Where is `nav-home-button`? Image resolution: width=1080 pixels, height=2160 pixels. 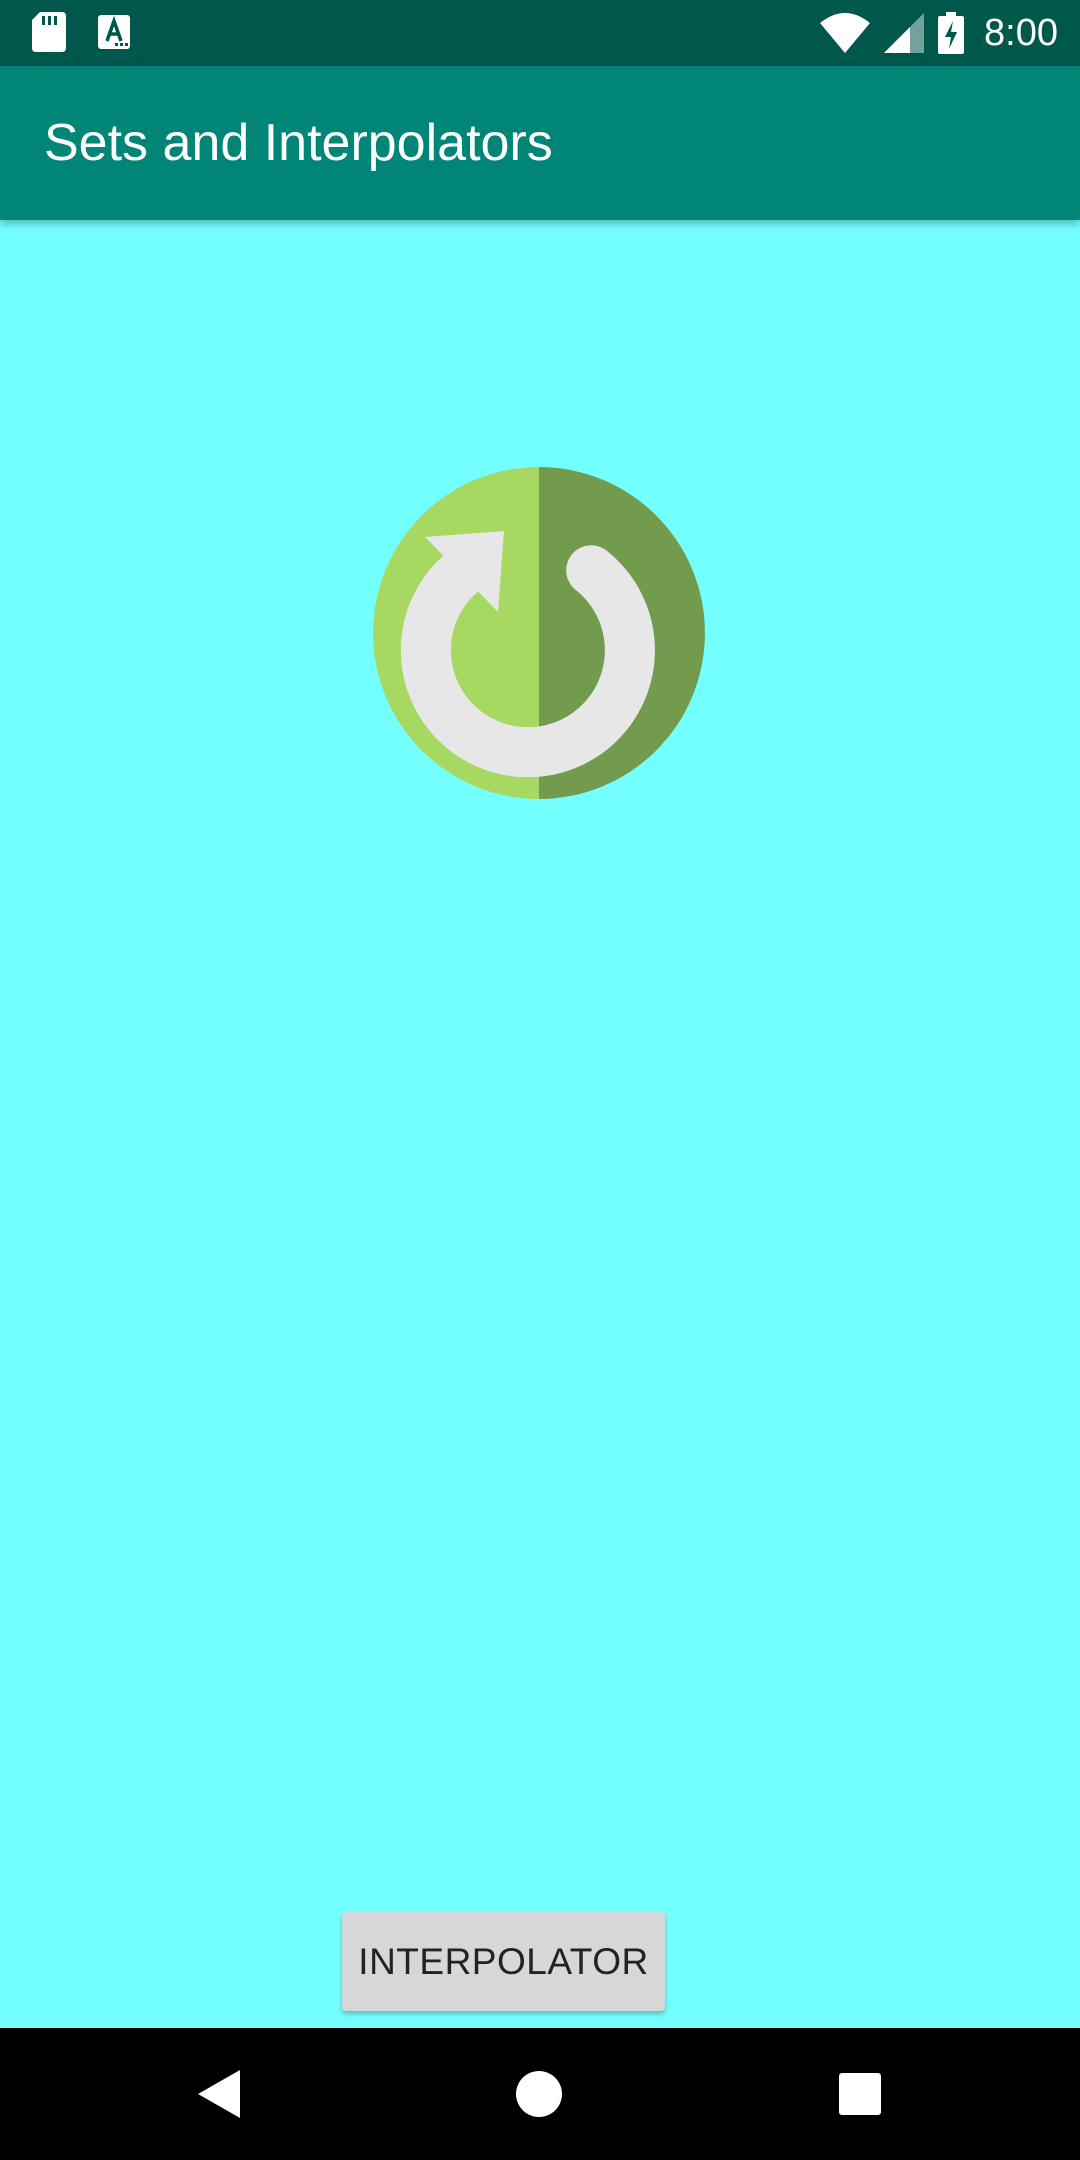
nav-home-button is located at coordinates (539, 2094).